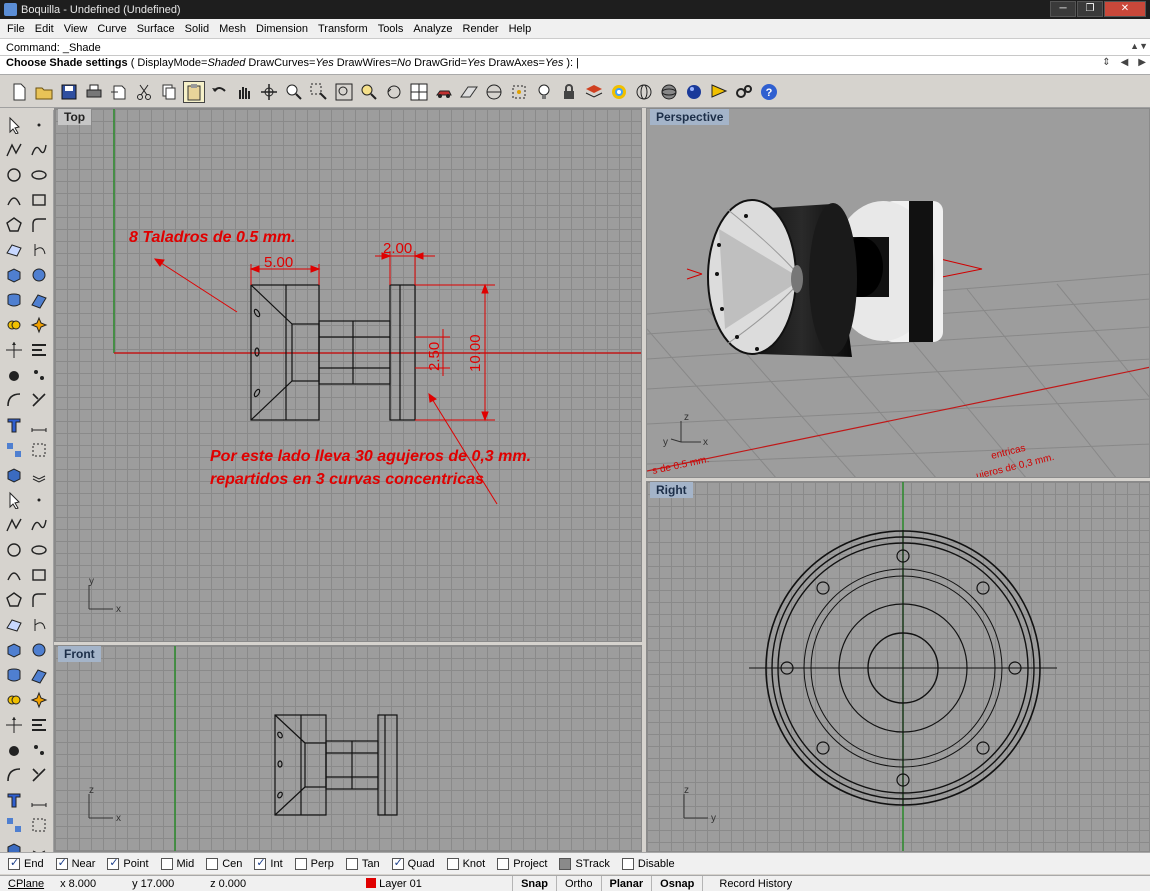 The width and height of the screenshot is (1150, 891). I want to click on menu-file: File, so click(16, 29).